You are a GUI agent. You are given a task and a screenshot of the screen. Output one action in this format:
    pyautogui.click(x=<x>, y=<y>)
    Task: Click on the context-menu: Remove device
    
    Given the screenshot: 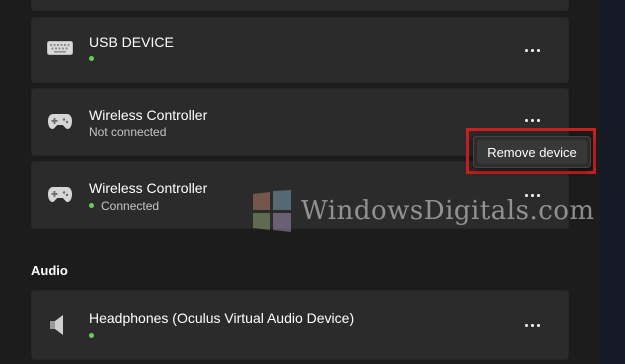 What is the action you would take?
    pyautogui.click(x=532, y=152)
    